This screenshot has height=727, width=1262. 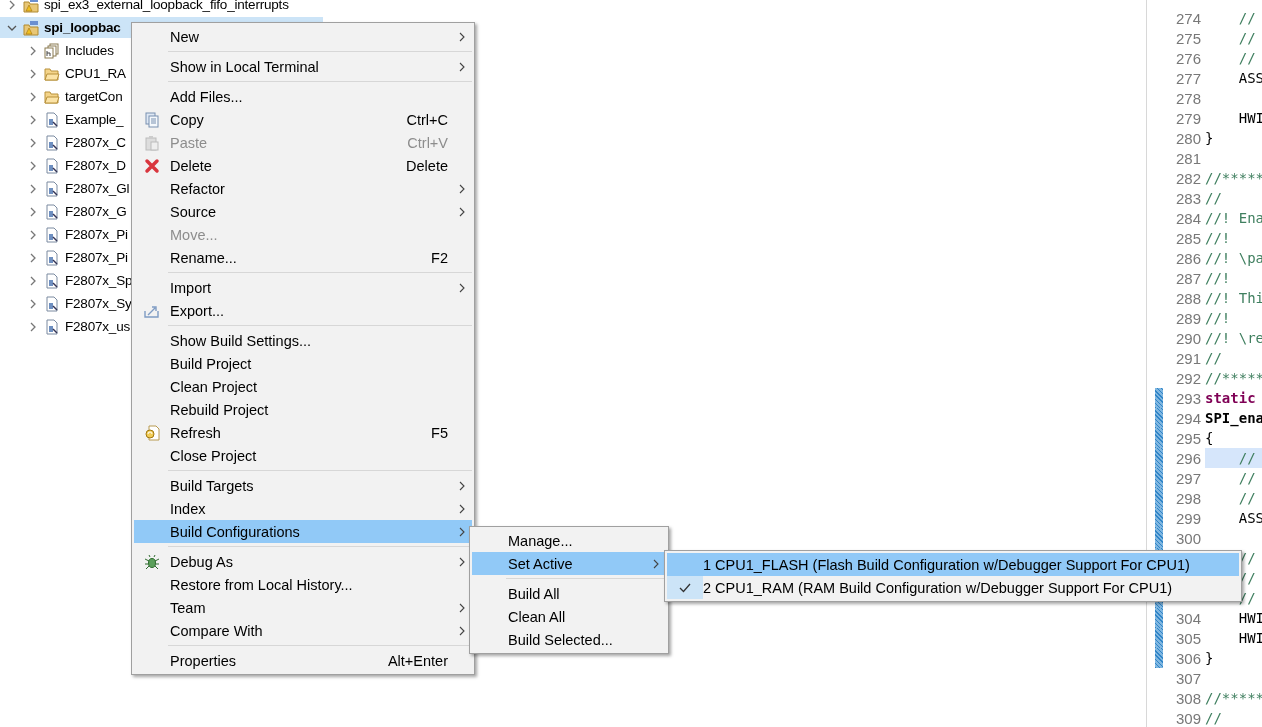 I want to click on menu-item: Build Project, so click(x=303, y=363).